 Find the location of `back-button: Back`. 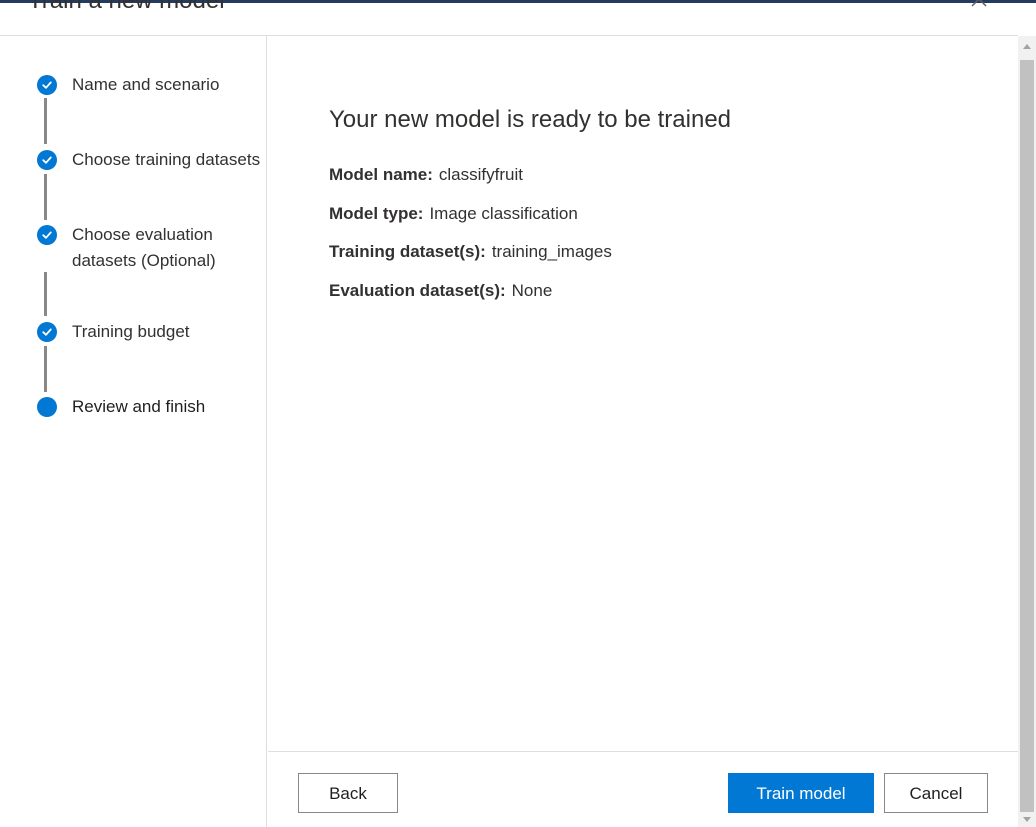

back-button: Back is located at coordinates (348, 793).